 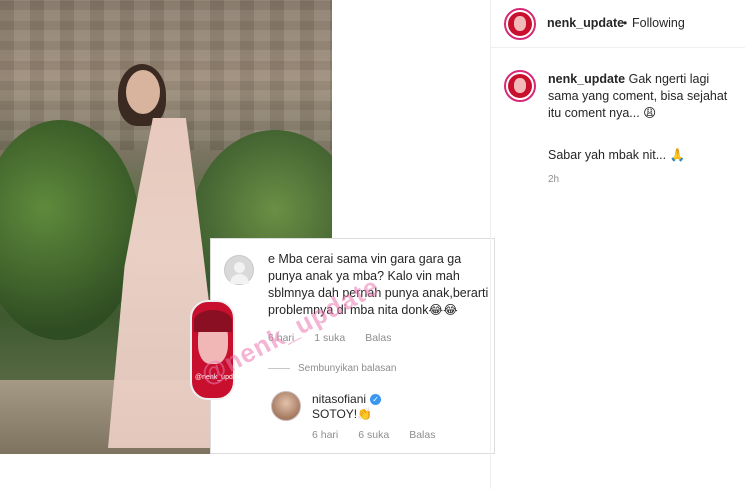 I want to click on following-button: Following, so click(x=658, y=23).